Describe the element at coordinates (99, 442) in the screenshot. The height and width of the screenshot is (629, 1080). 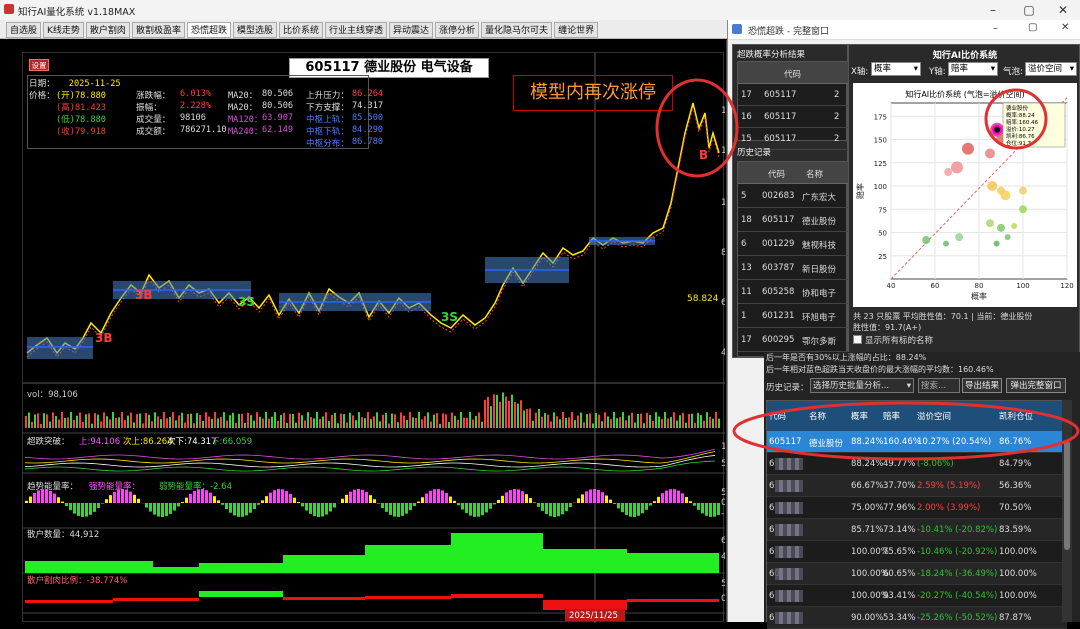
I see `breakout-value: 上:94.106` at that location.